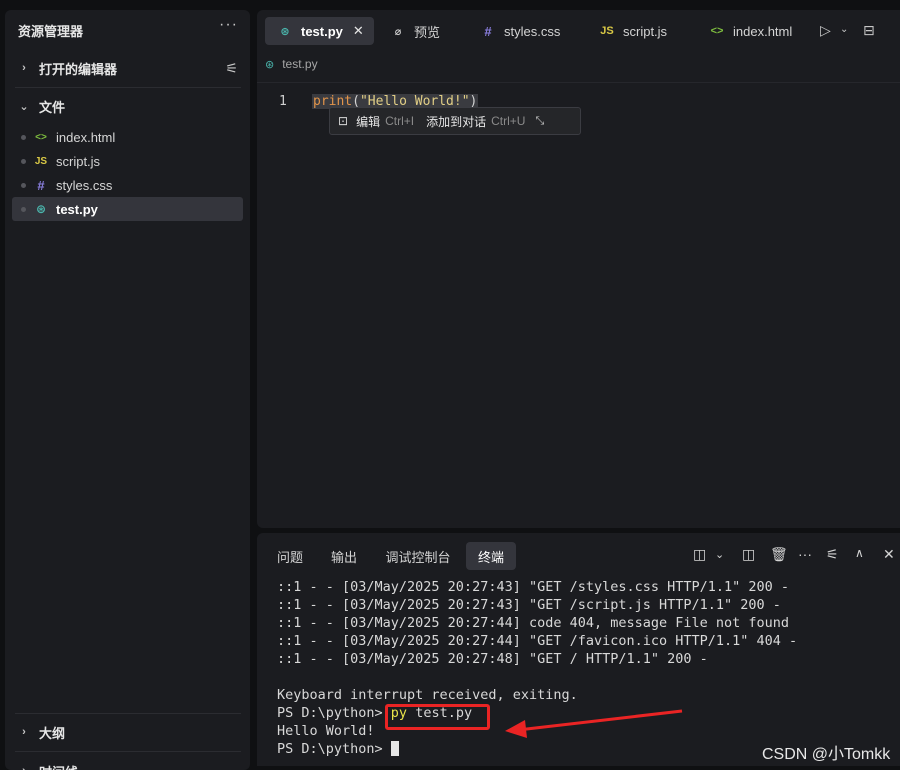 The image size is (900, 770). What do you see at coordinates (516, 729) in the screenshot?
I see `arrow-head` at bounding box center [516, 729].